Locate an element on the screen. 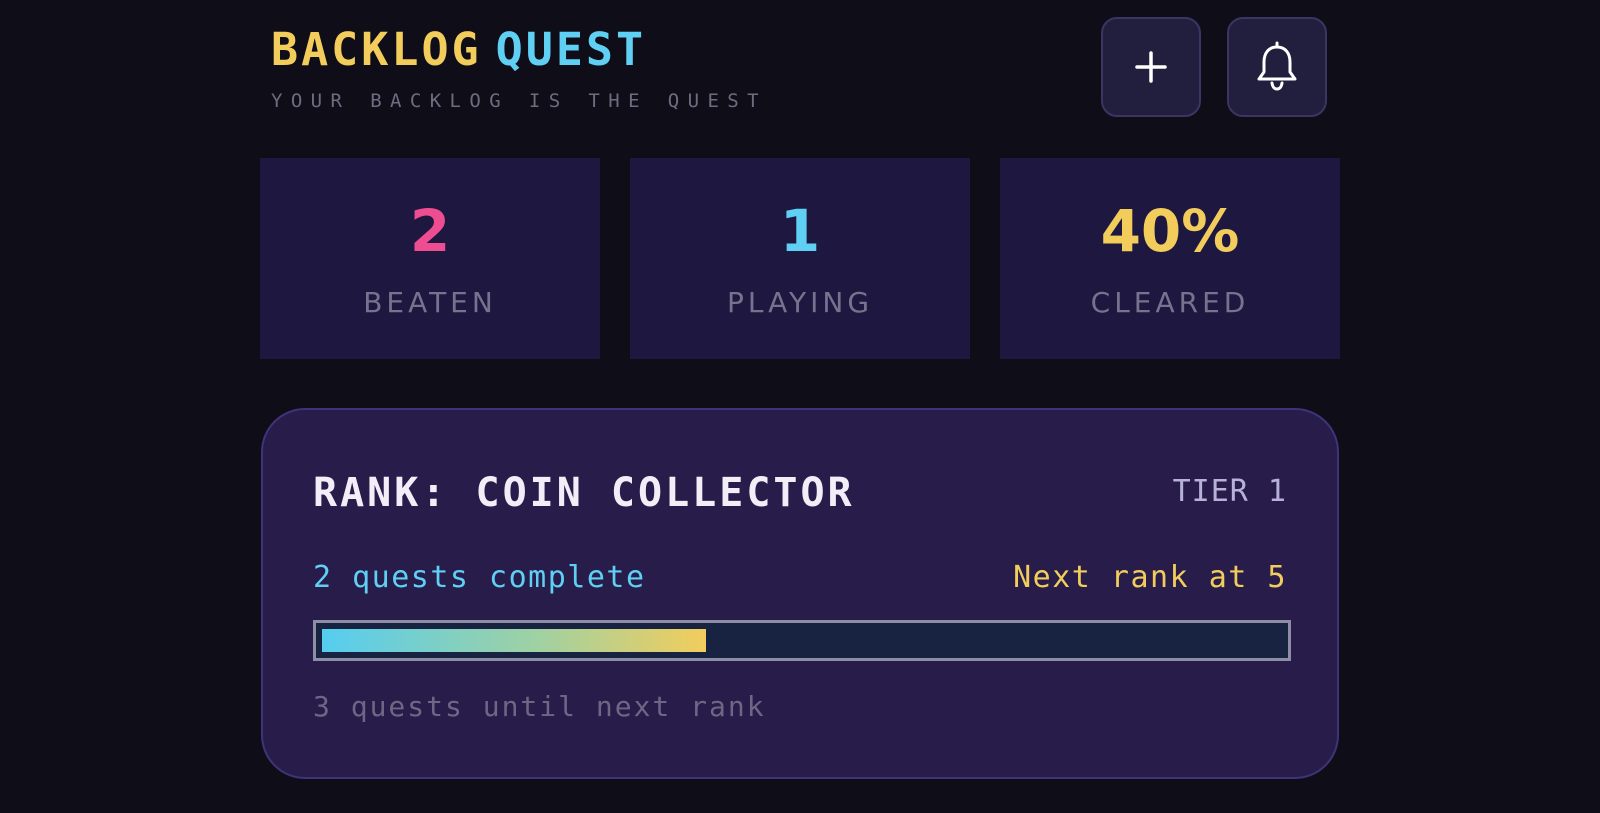 This screenshot has width=1600, height=813. stat-value: 1 is located at coordinates (800, 231).